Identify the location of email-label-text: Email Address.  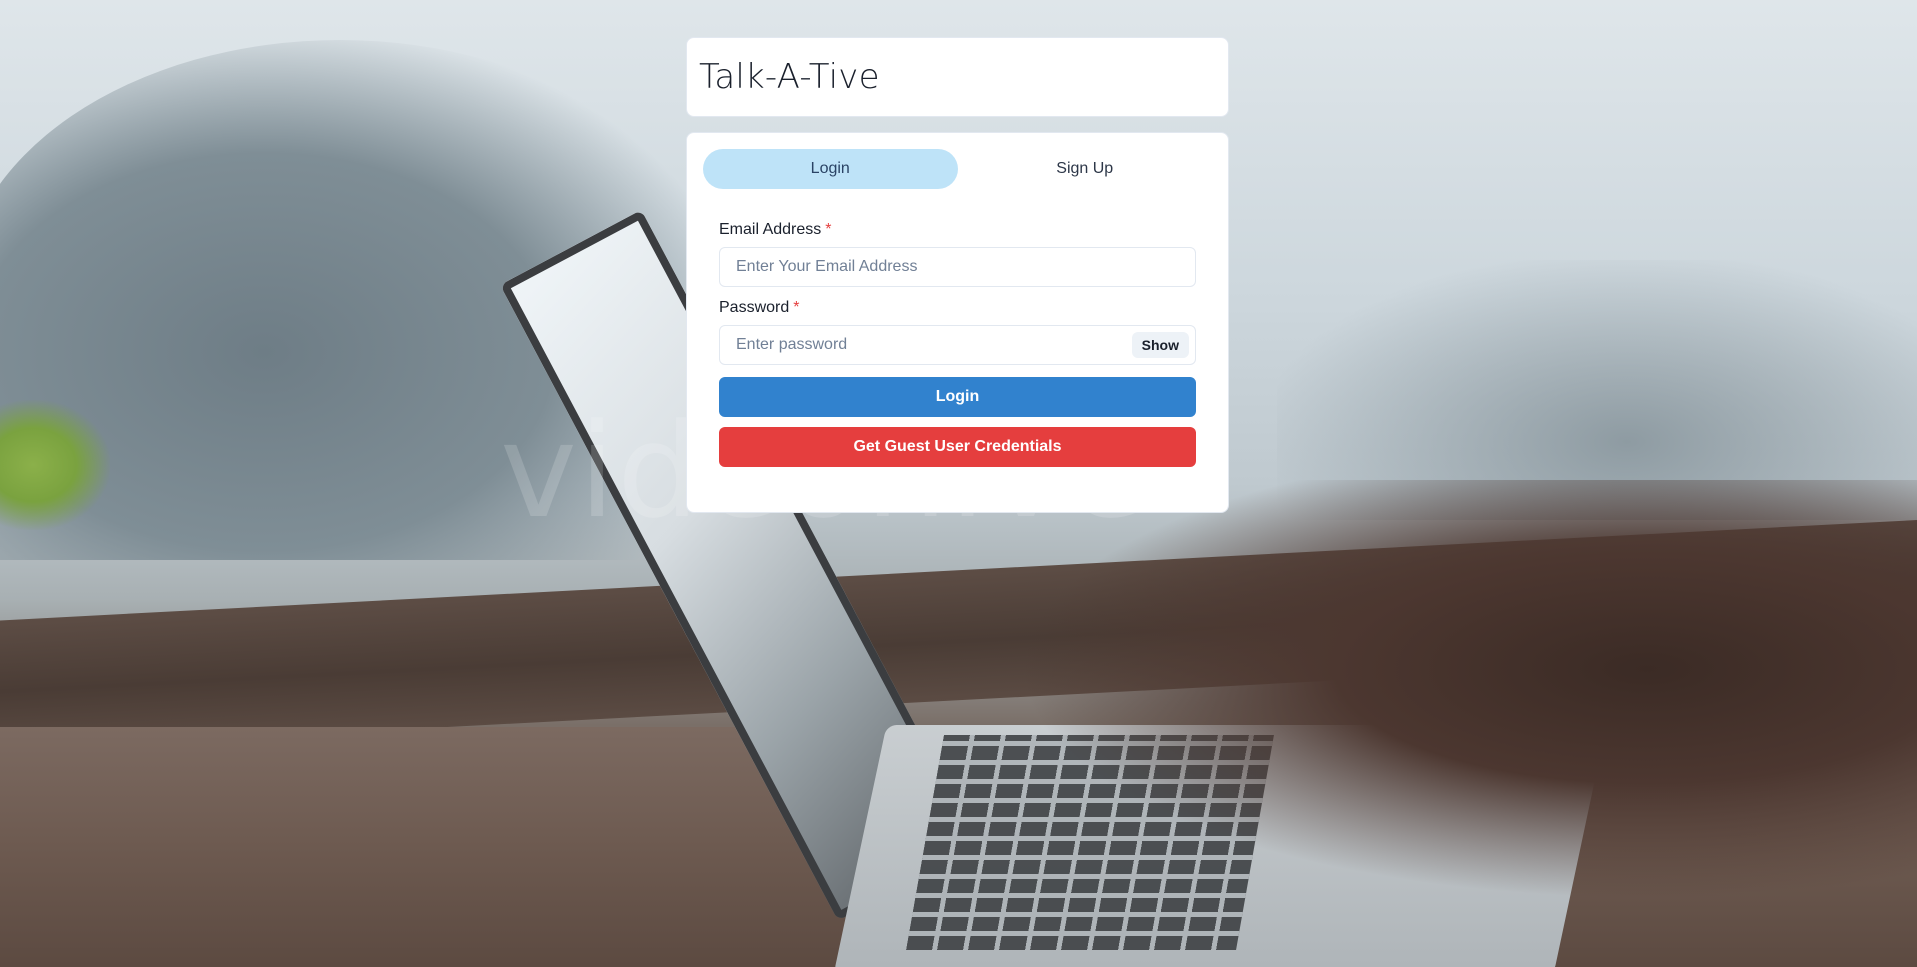
(770, 229).